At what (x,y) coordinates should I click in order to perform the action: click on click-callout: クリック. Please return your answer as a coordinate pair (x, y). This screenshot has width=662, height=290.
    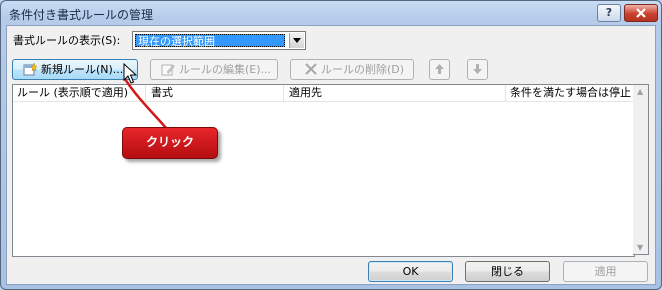
    Looking at the image, I should click on (170, 143).